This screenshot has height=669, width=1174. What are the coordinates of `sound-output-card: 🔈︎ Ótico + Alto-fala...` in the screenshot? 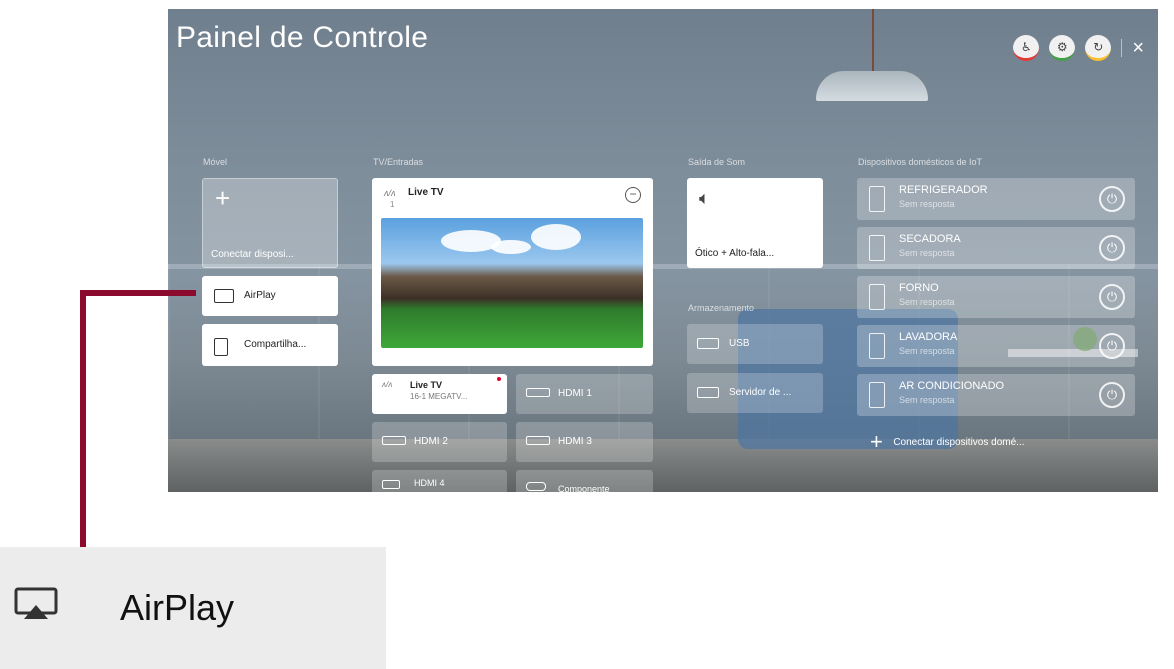 It's located at (755, 223).